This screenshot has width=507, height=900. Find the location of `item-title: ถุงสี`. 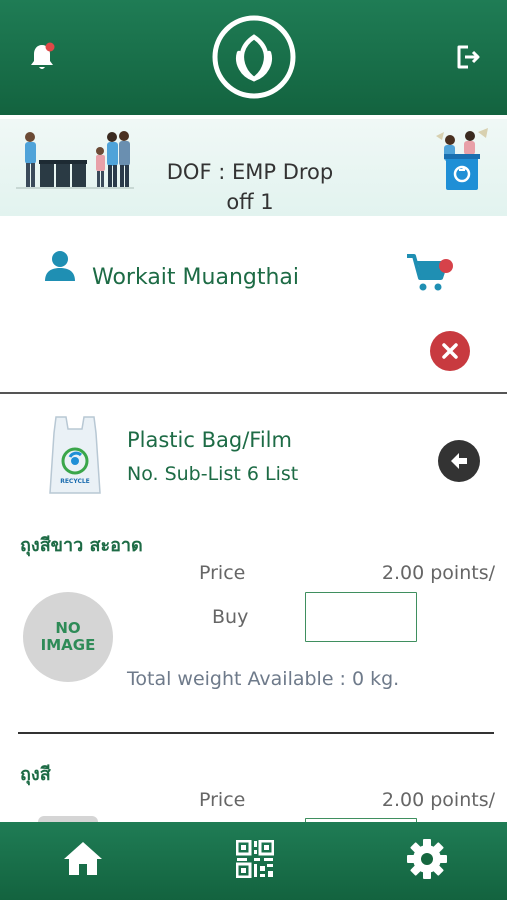

item-title: ถุงสี is located at coordinates (35, 774).